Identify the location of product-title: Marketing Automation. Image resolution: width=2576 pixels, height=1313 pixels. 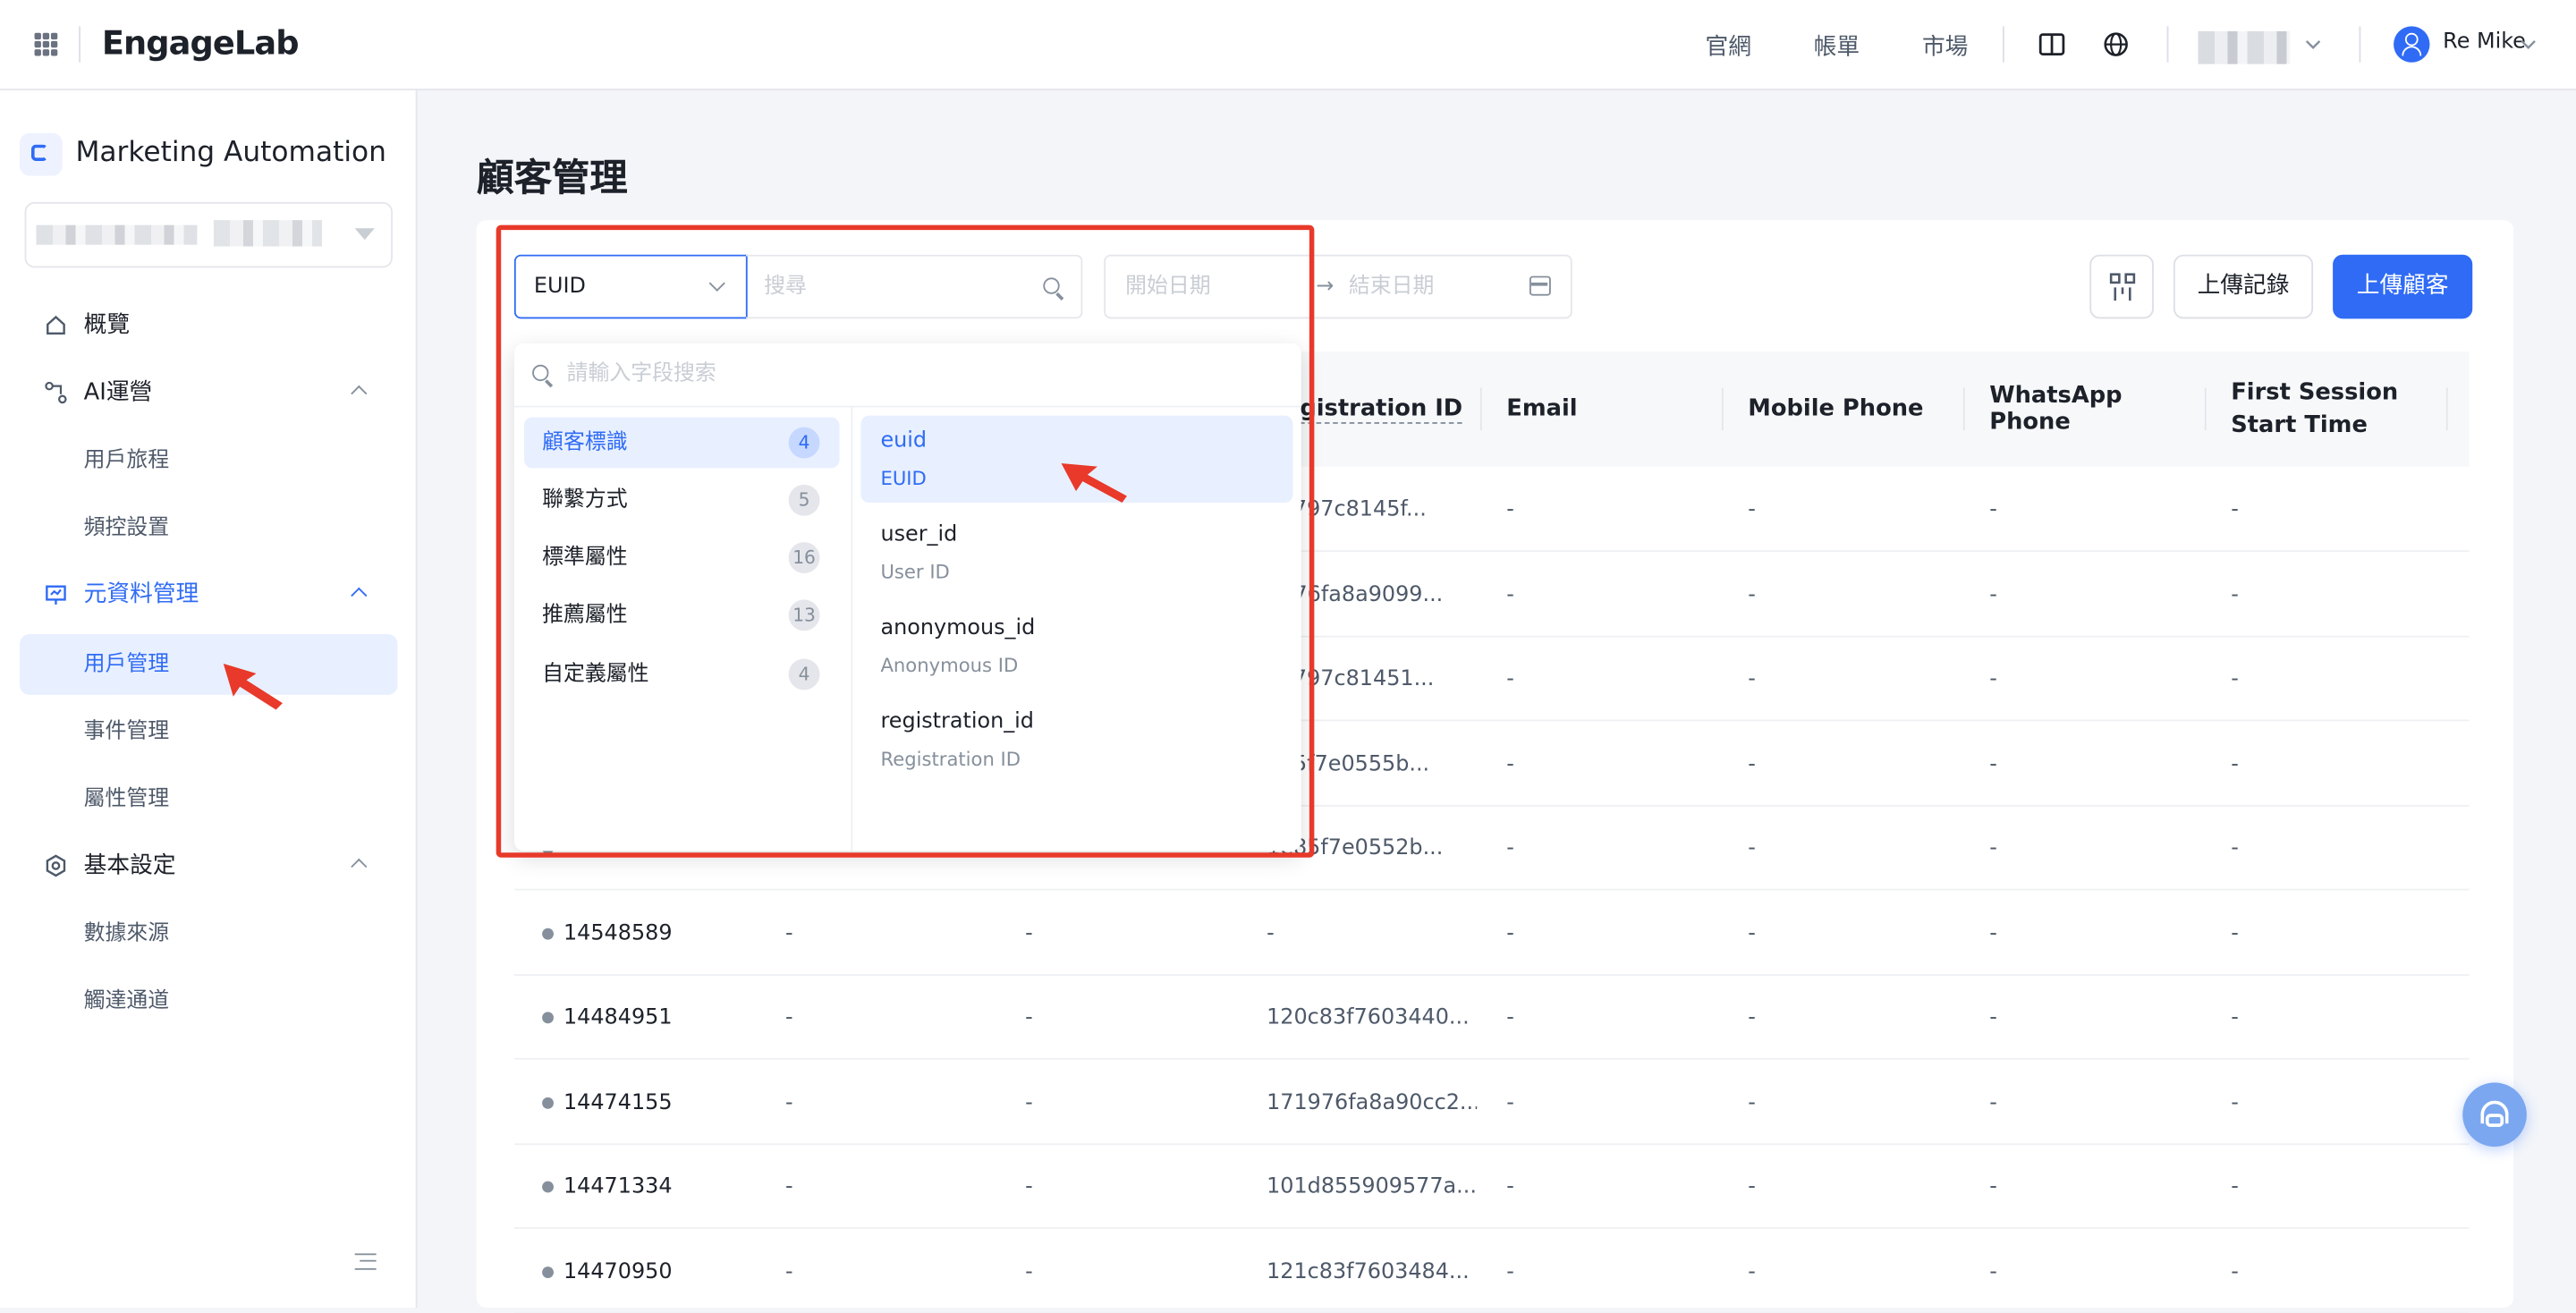
(230, 153).